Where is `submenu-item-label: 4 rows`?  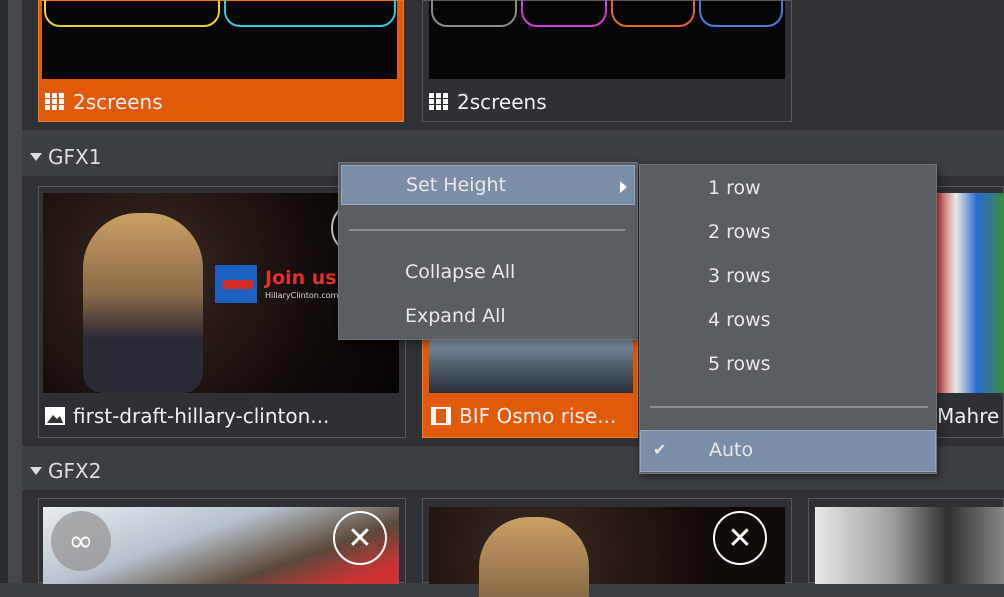
submenu-item-label: 4 rows is located at coordinates (739, 320).